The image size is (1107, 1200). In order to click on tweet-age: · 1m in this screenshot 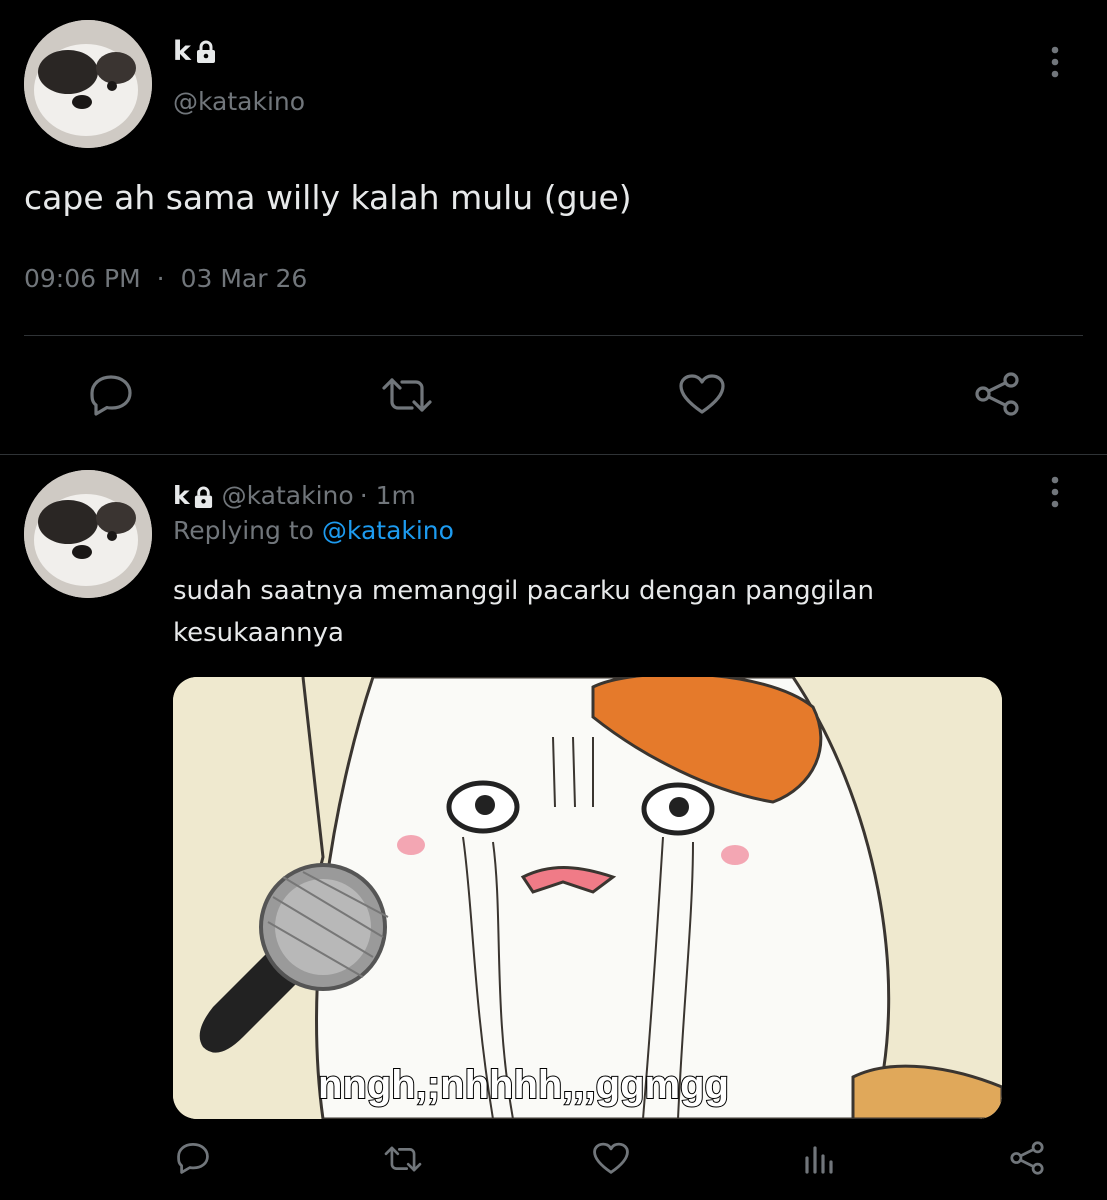, I will do `click(387, 495)`.